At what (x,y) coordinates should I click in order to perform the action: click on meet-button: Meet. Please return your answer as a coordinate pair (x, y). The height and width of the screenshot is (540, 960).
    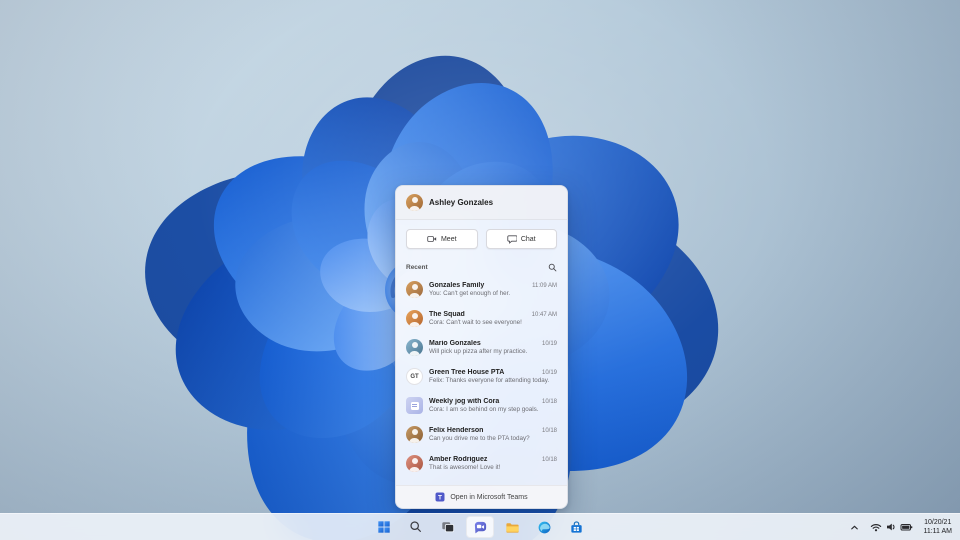
    Looking at the image, I should click on (442, 239).